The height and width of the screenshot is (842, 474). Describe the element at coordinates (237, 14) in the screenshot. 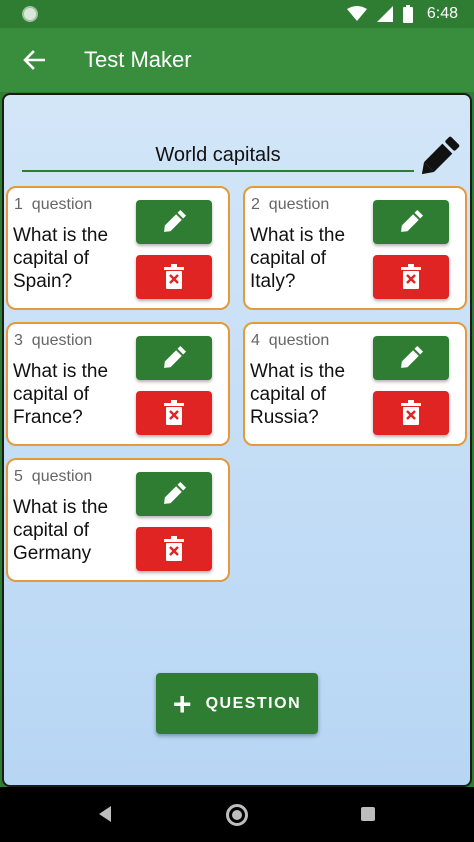

I see `status-bar: 6:48` at that location.